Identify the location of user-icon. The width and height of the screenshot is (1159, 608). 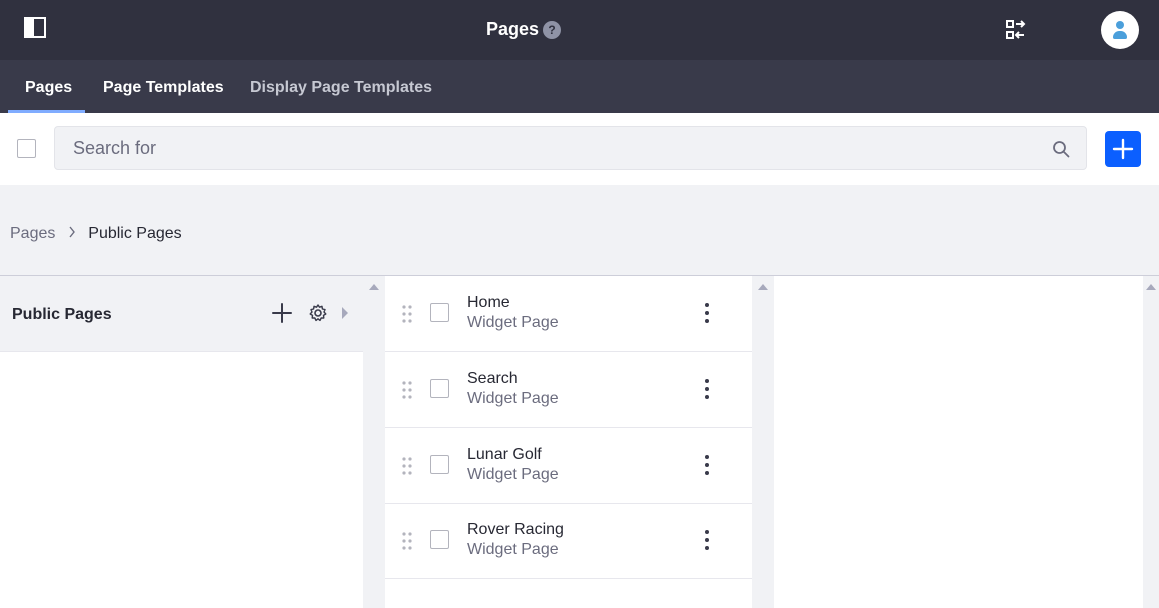
(1120, 25).